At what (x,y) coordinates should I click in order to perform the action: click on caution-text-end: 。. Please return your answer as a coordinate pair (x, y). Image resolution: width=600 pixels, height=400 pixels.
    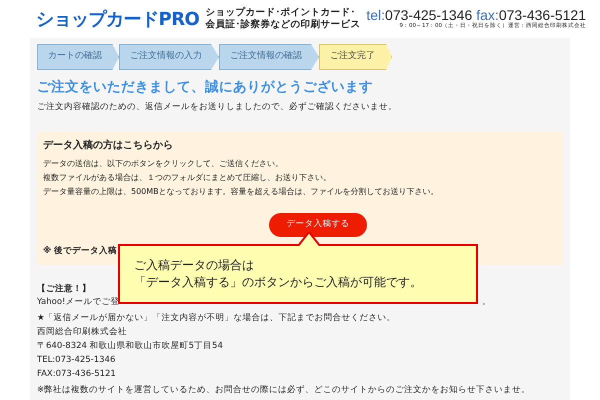
    Looking at the image, I should click on (486, 302).